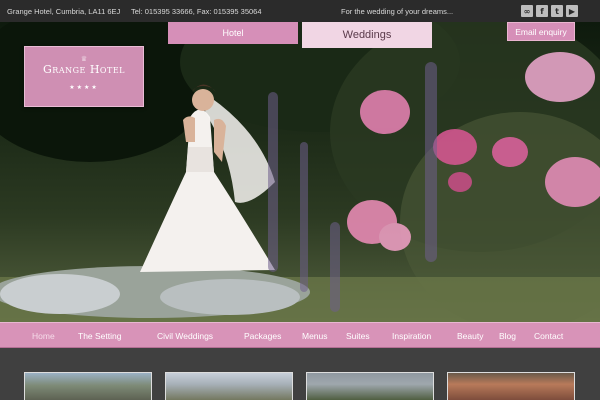 The height and width of the screenshot is (400, 600). I want to click on nav-item-contact: Contact, so click(548, 336).